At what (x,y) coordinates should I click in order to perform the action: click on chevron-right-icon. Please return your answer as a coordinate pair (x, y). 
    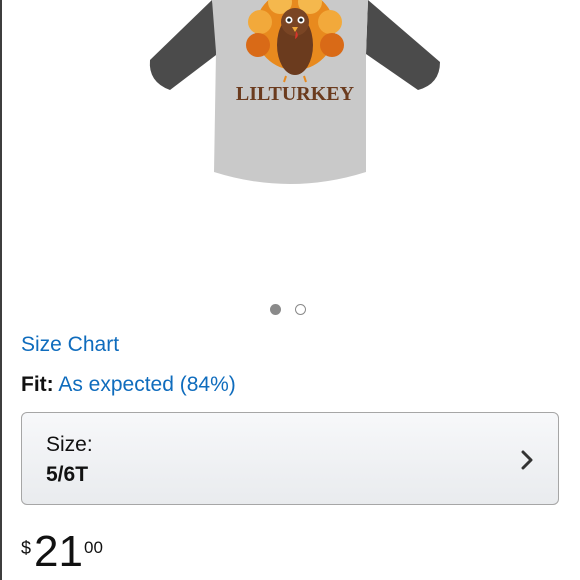
    Looking at the image, I should click on (527, 460).